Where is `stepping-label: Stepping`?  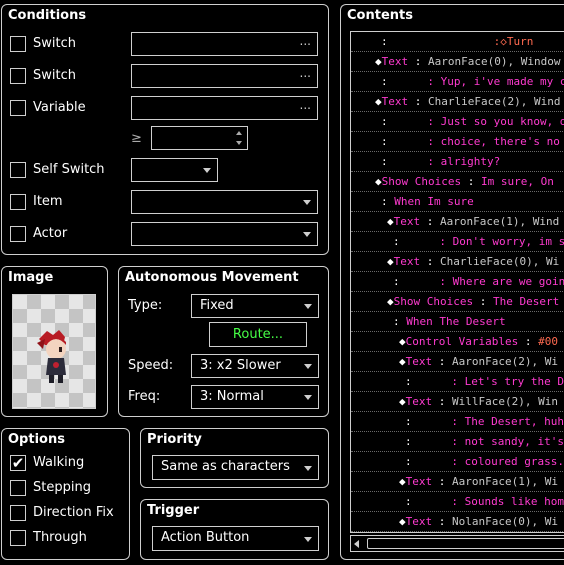
stepping-label: Stepping is located at coordinates (62, 487).